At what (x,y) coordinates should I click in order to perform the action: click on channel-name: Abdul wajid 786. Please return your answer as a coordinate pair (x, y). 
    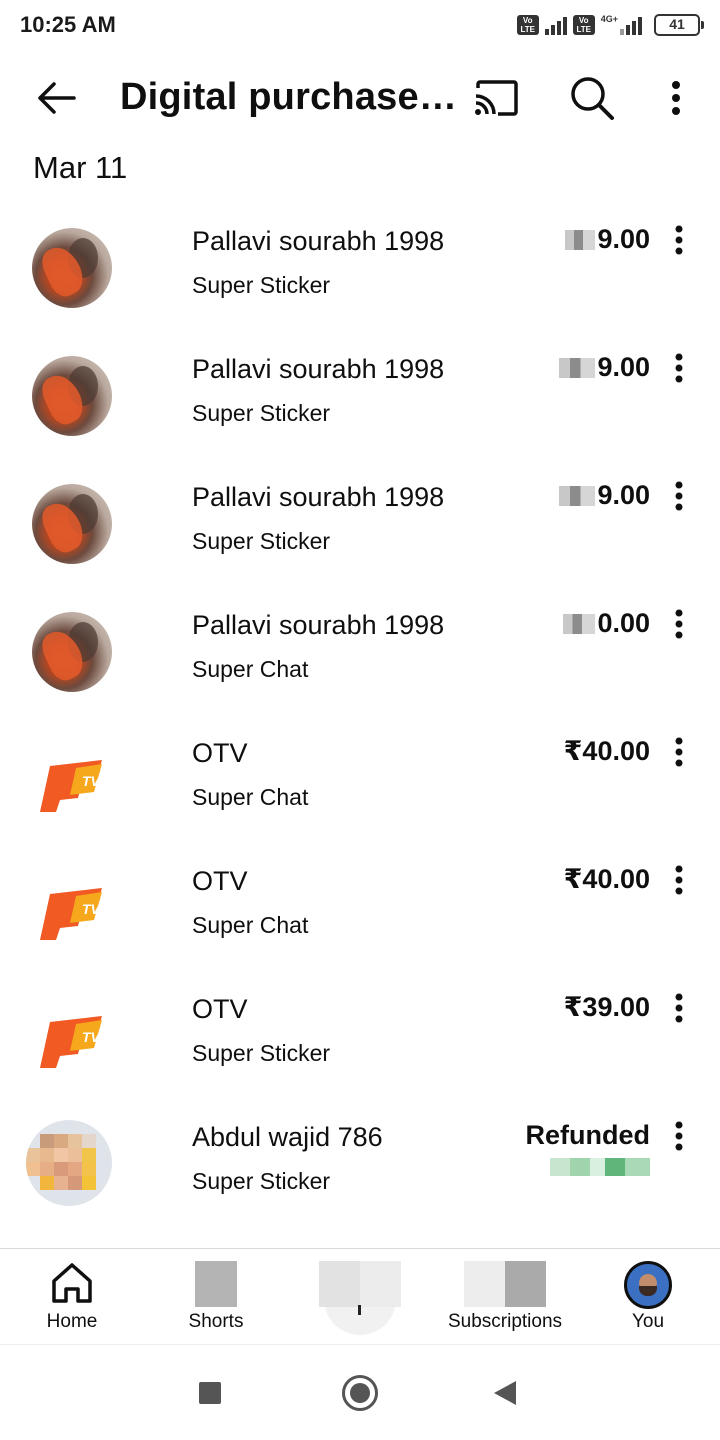
    Looking at the image, I should click on (287, 1137).